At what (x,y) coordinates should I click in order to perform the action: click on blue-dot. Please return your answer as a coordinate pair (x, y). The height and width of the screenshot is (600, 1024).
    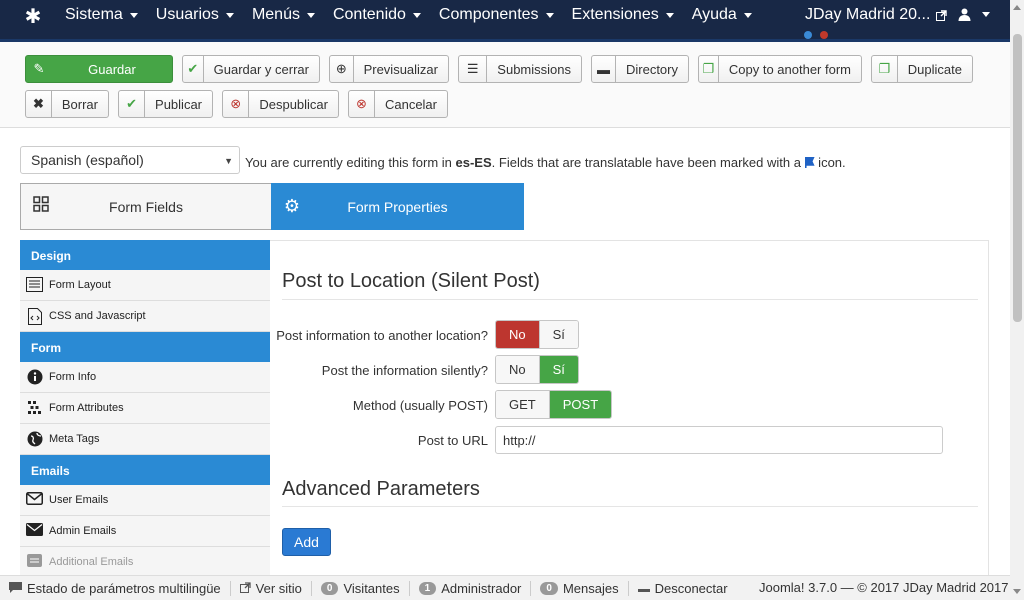
    Looking at the image, I should click on (808, 35).